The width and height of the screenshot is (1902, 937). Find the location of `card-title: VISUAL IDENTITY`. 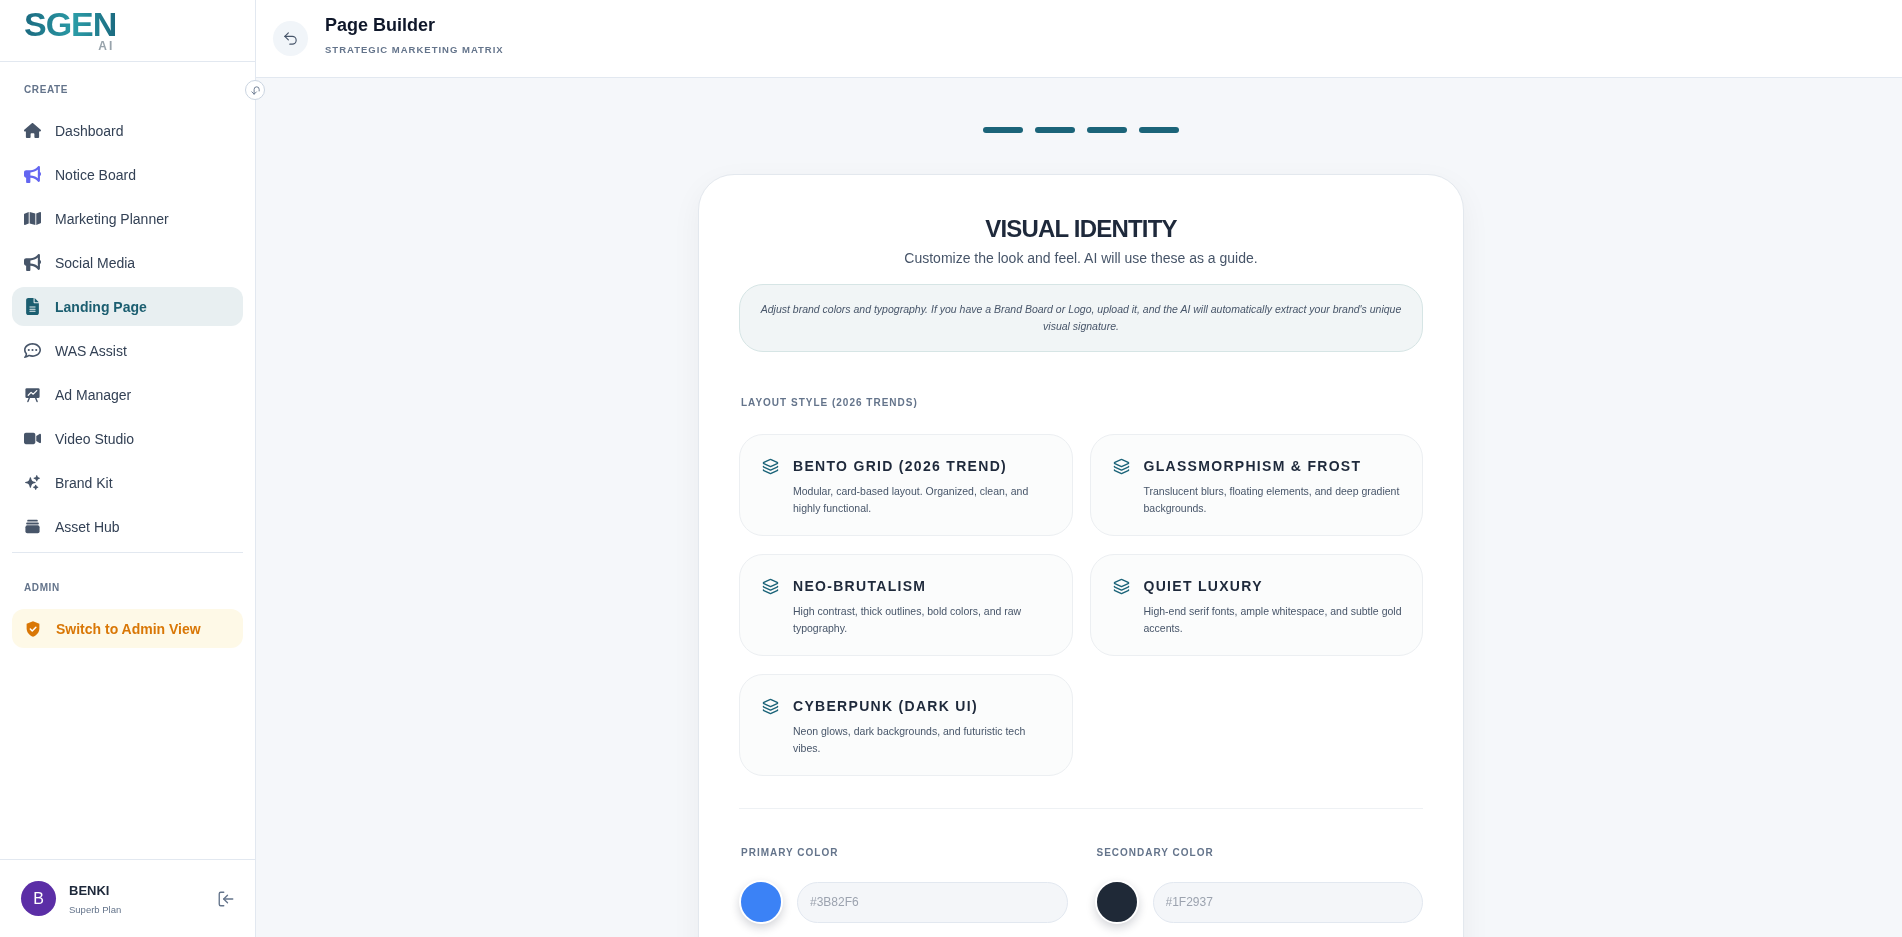

card-title: VISUAL IDENTITY is located at coordinates (1081, 229).